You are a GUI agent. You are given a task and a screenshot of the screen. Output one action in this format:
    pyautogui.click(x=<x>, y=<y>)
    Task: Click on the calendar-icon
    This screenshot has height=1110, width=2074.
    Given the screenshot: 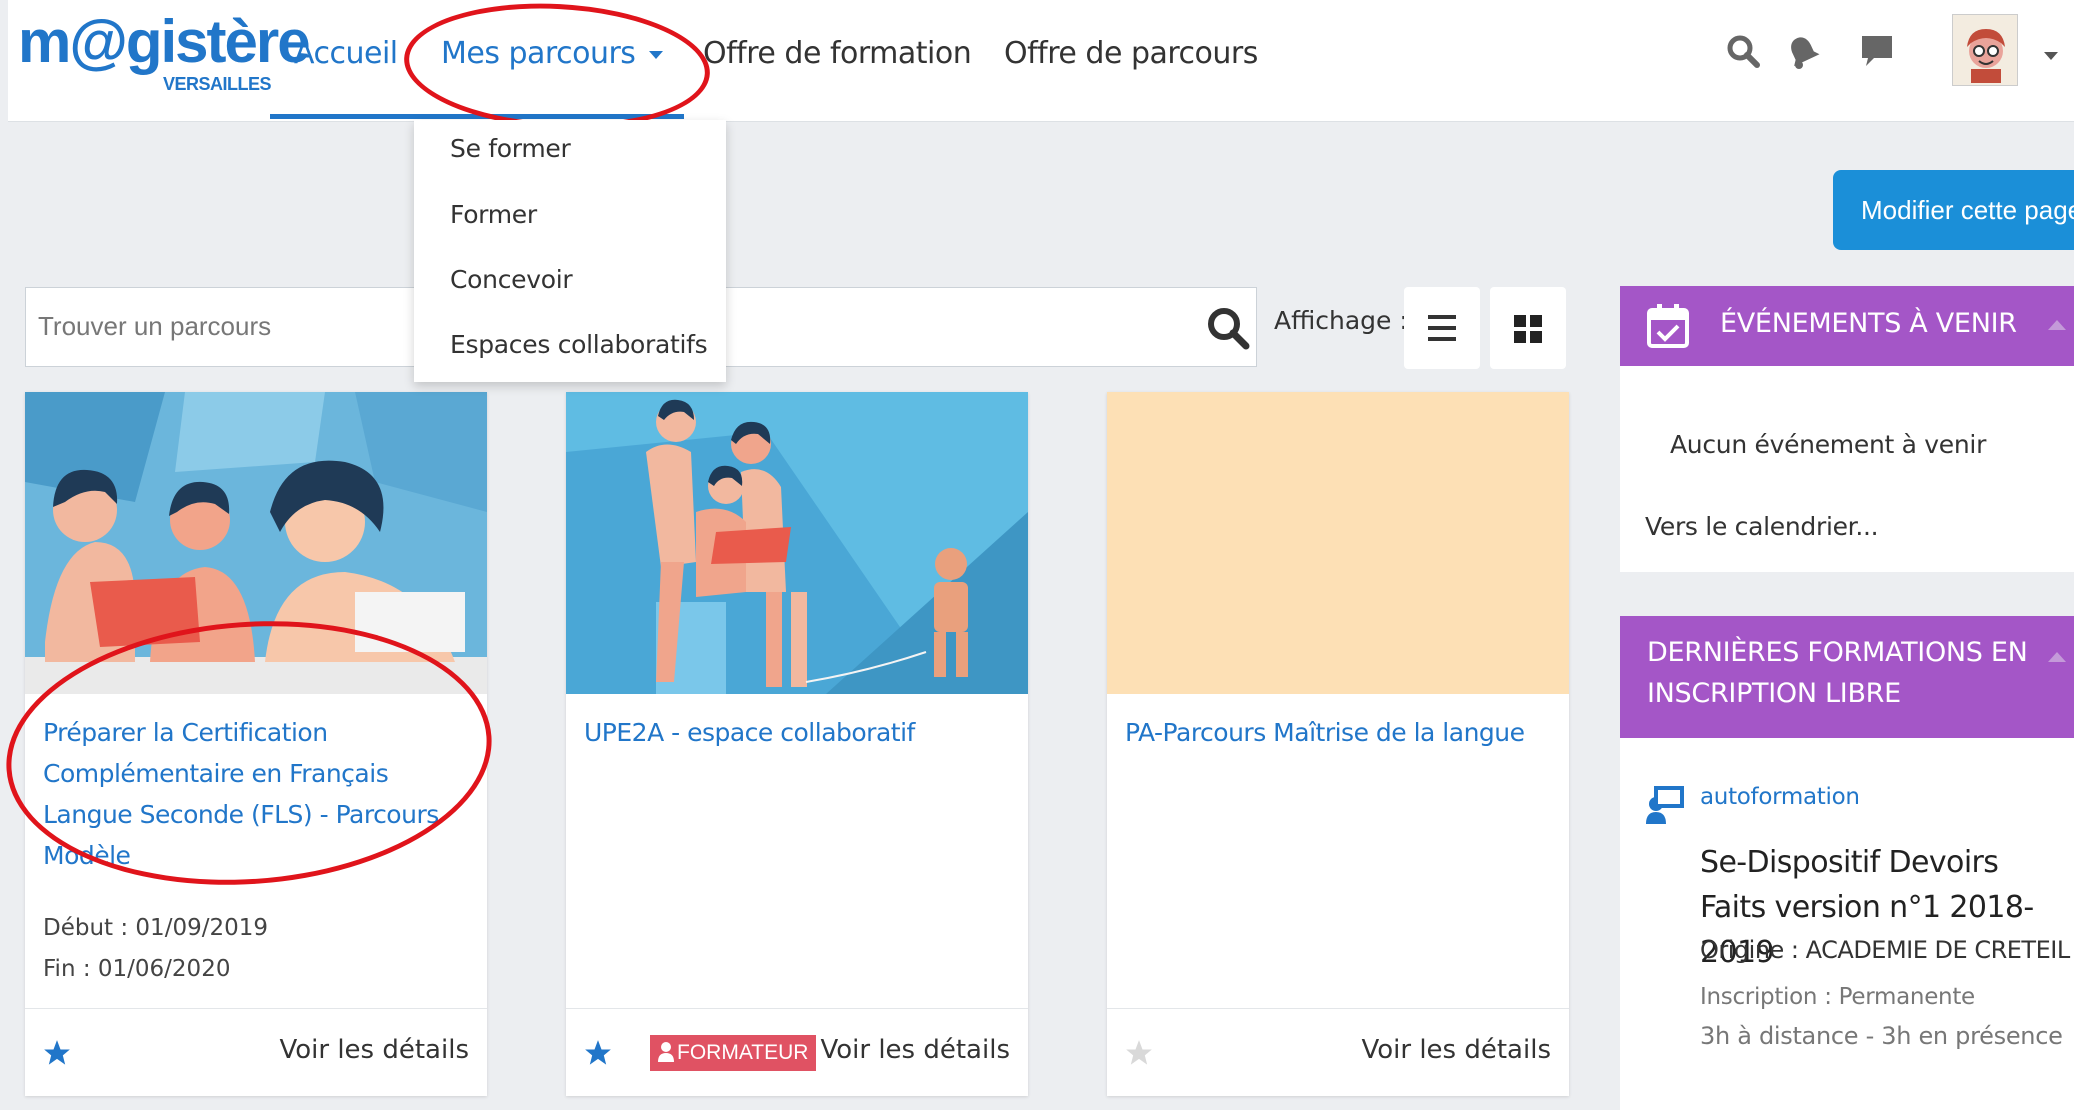 What is the action you would take?
    pyautogui.click(x=1668, y=327)
    